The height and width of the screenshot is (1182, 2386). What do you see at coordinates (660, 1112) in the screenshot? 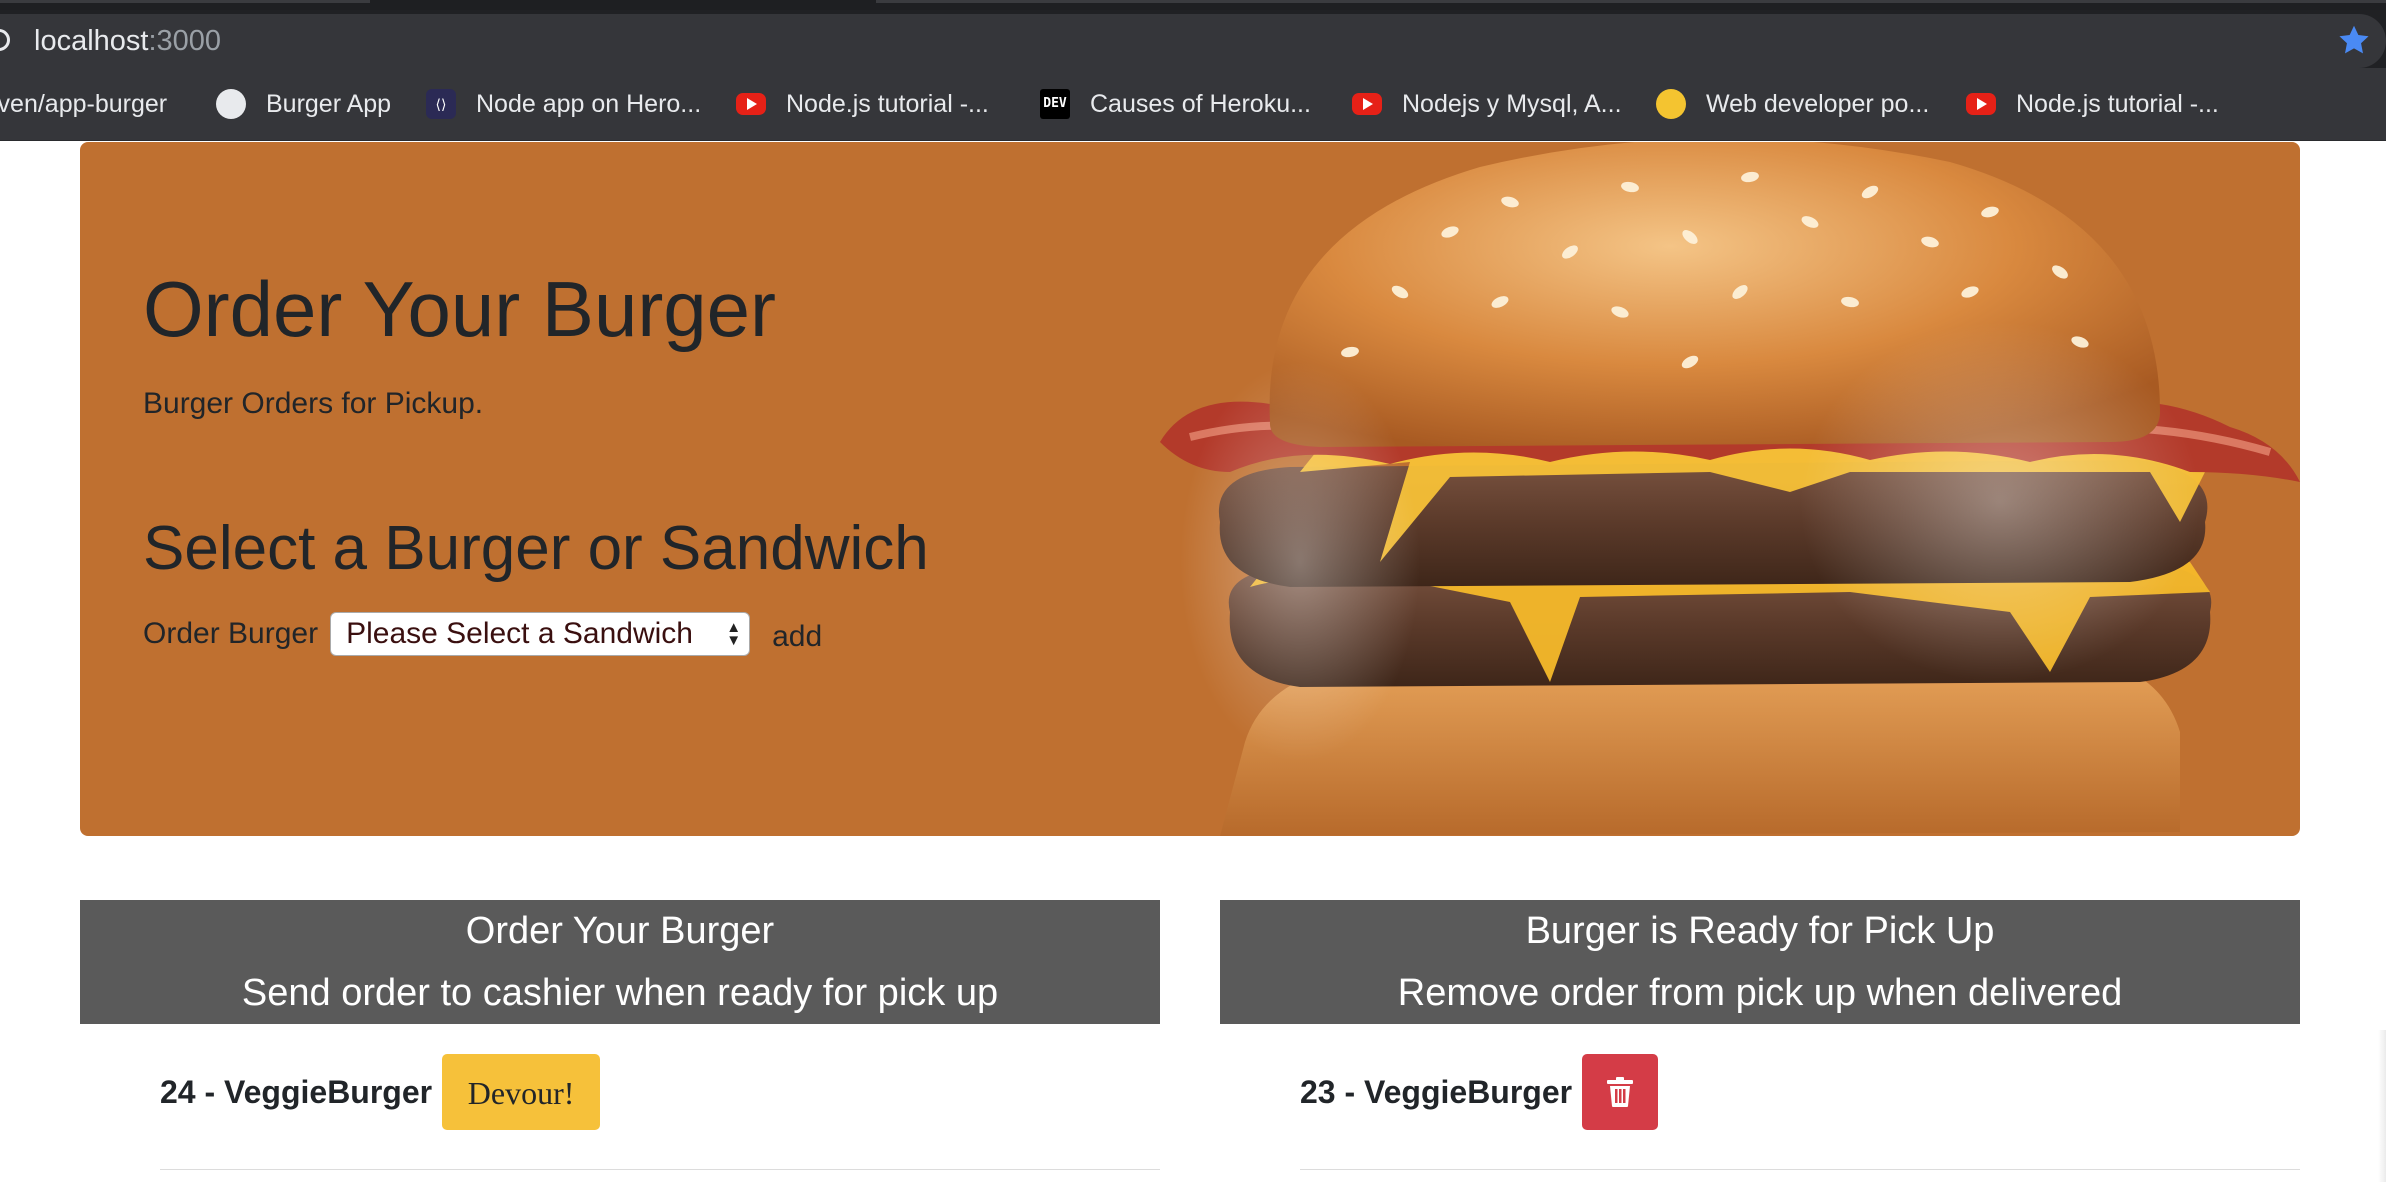
I see `order-row: 24 - VeggieBurger Devour!` at bounding box center [660, 1112].